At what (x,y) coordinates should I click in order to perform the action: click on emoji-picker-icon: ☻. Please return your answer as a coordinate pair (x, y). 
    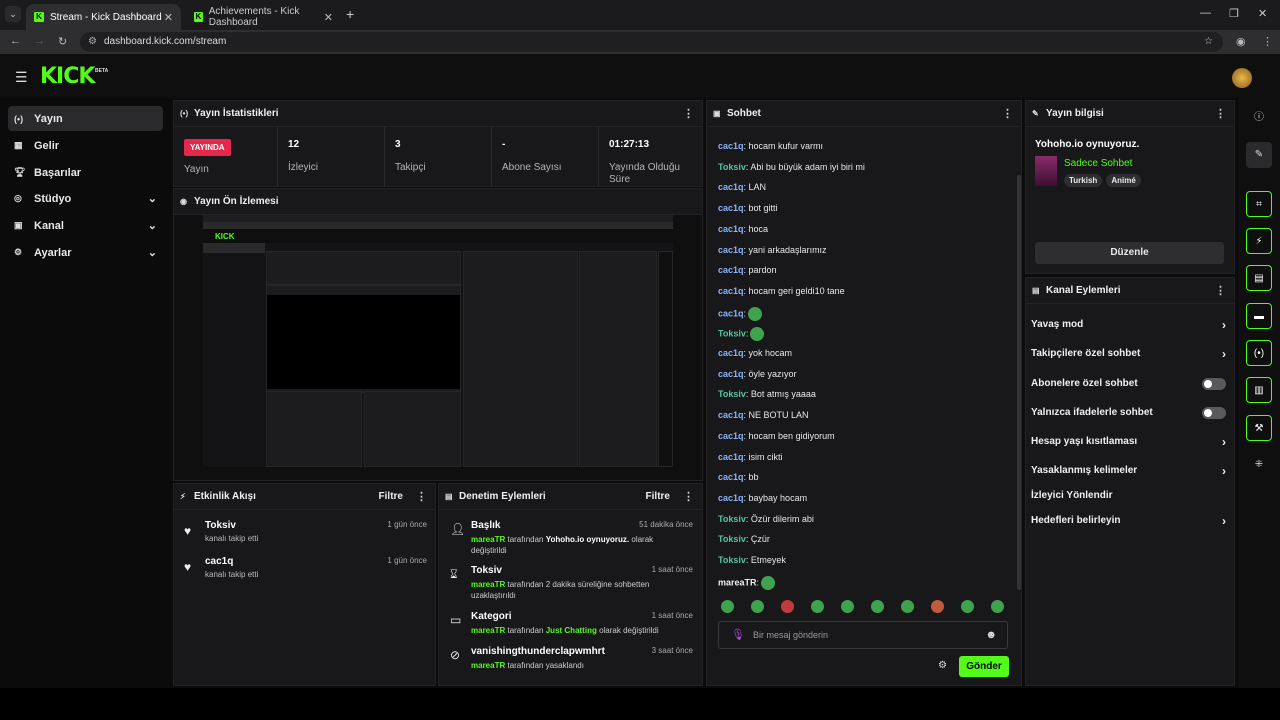
    Looking at the image, I should click on (991, 635).